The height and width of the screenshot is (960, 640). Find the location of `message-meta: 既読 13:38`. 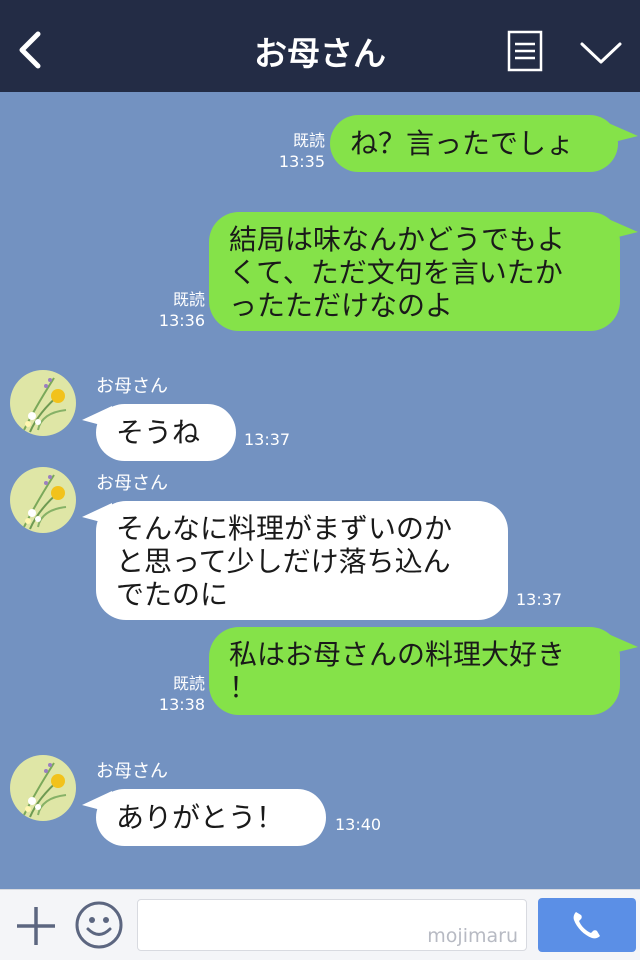

message-meta: 既読 13:38 is located at coordinates (177, 694).